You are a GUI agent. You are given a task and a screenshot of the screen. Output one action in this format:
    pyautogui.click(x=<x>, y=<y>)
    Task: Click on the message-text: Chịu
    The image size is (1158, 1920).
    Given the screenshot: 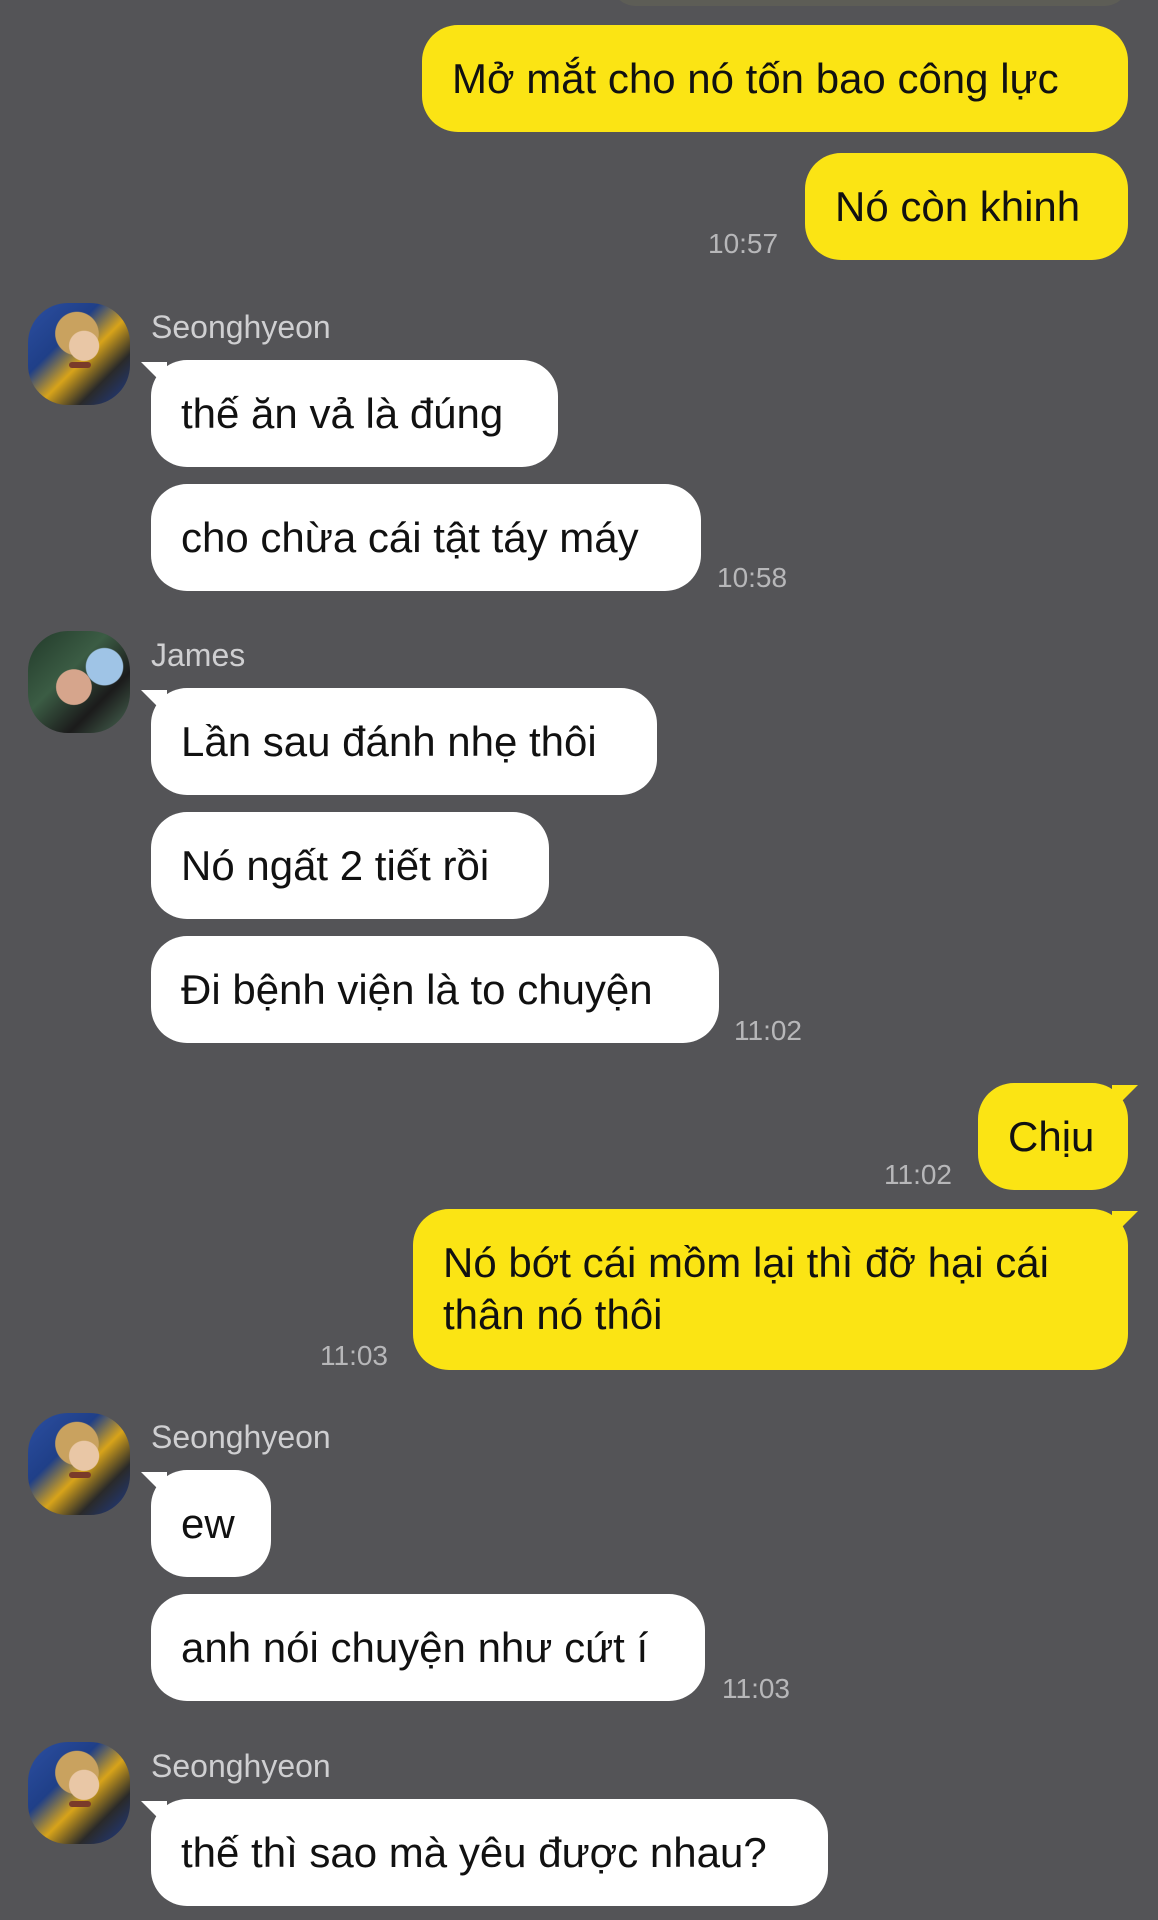 What is the action you would take?
    pyautogui.click(x=1051, y=1136)
    